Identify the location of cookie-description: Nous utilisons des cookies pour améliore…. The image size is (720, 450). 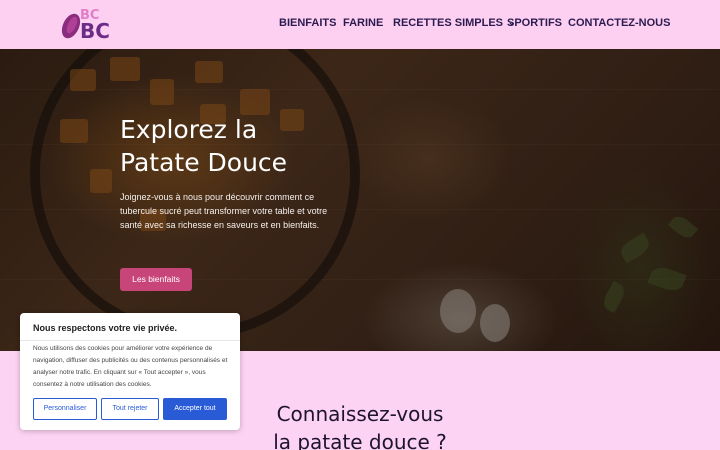
(130, 366).